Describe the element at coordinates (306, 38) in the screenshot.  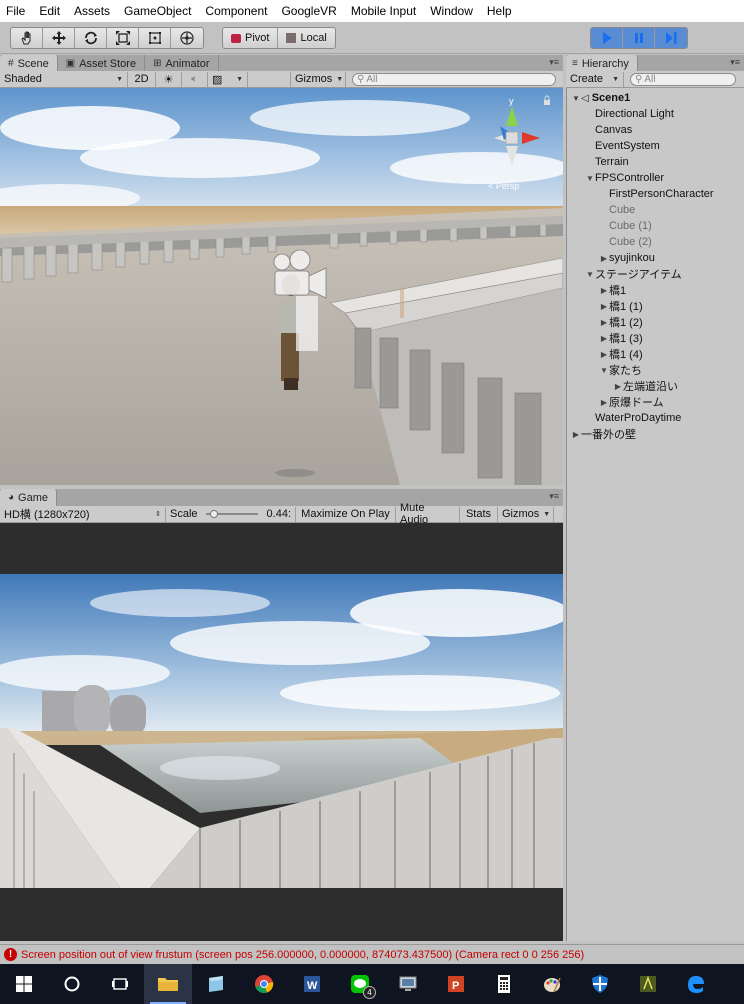
I see `local-button: Local` at that location.